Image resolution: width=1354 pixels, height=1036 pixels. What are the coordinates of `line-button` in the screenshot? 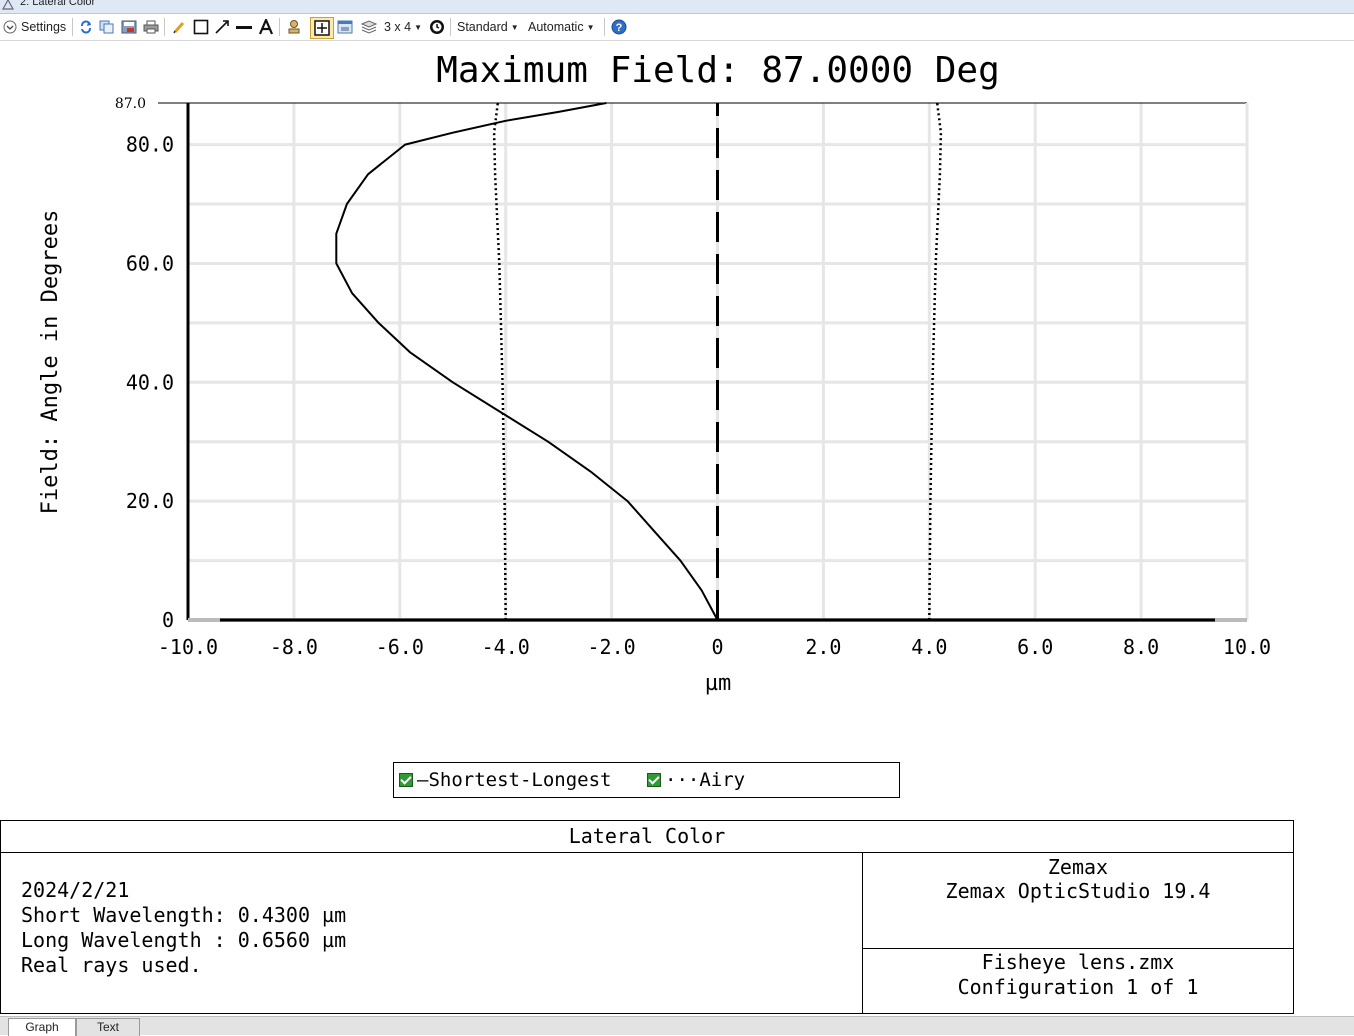 It's located at (244, 27).